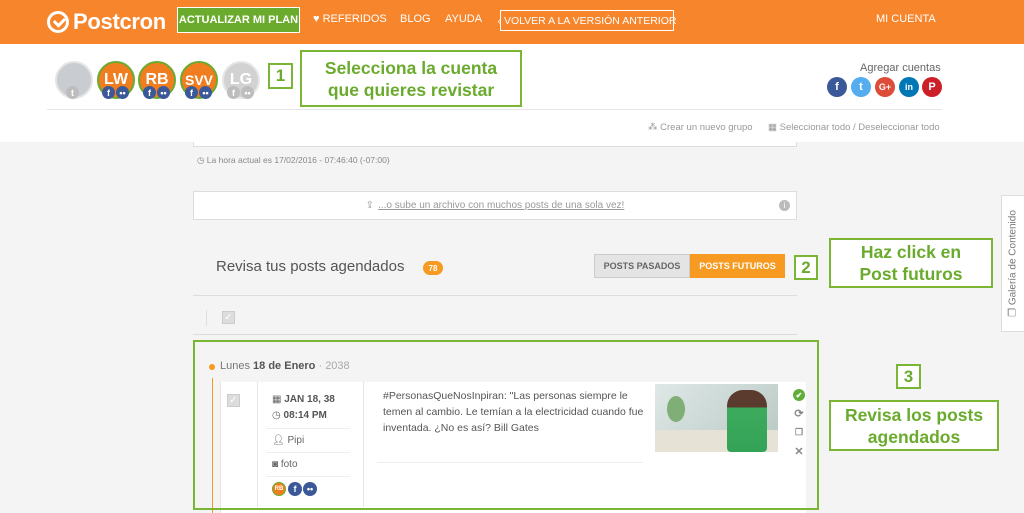 The height and width of the screenshot is (513, 1024). I want to click on copy-icon: ❐, so click(1013, 312).